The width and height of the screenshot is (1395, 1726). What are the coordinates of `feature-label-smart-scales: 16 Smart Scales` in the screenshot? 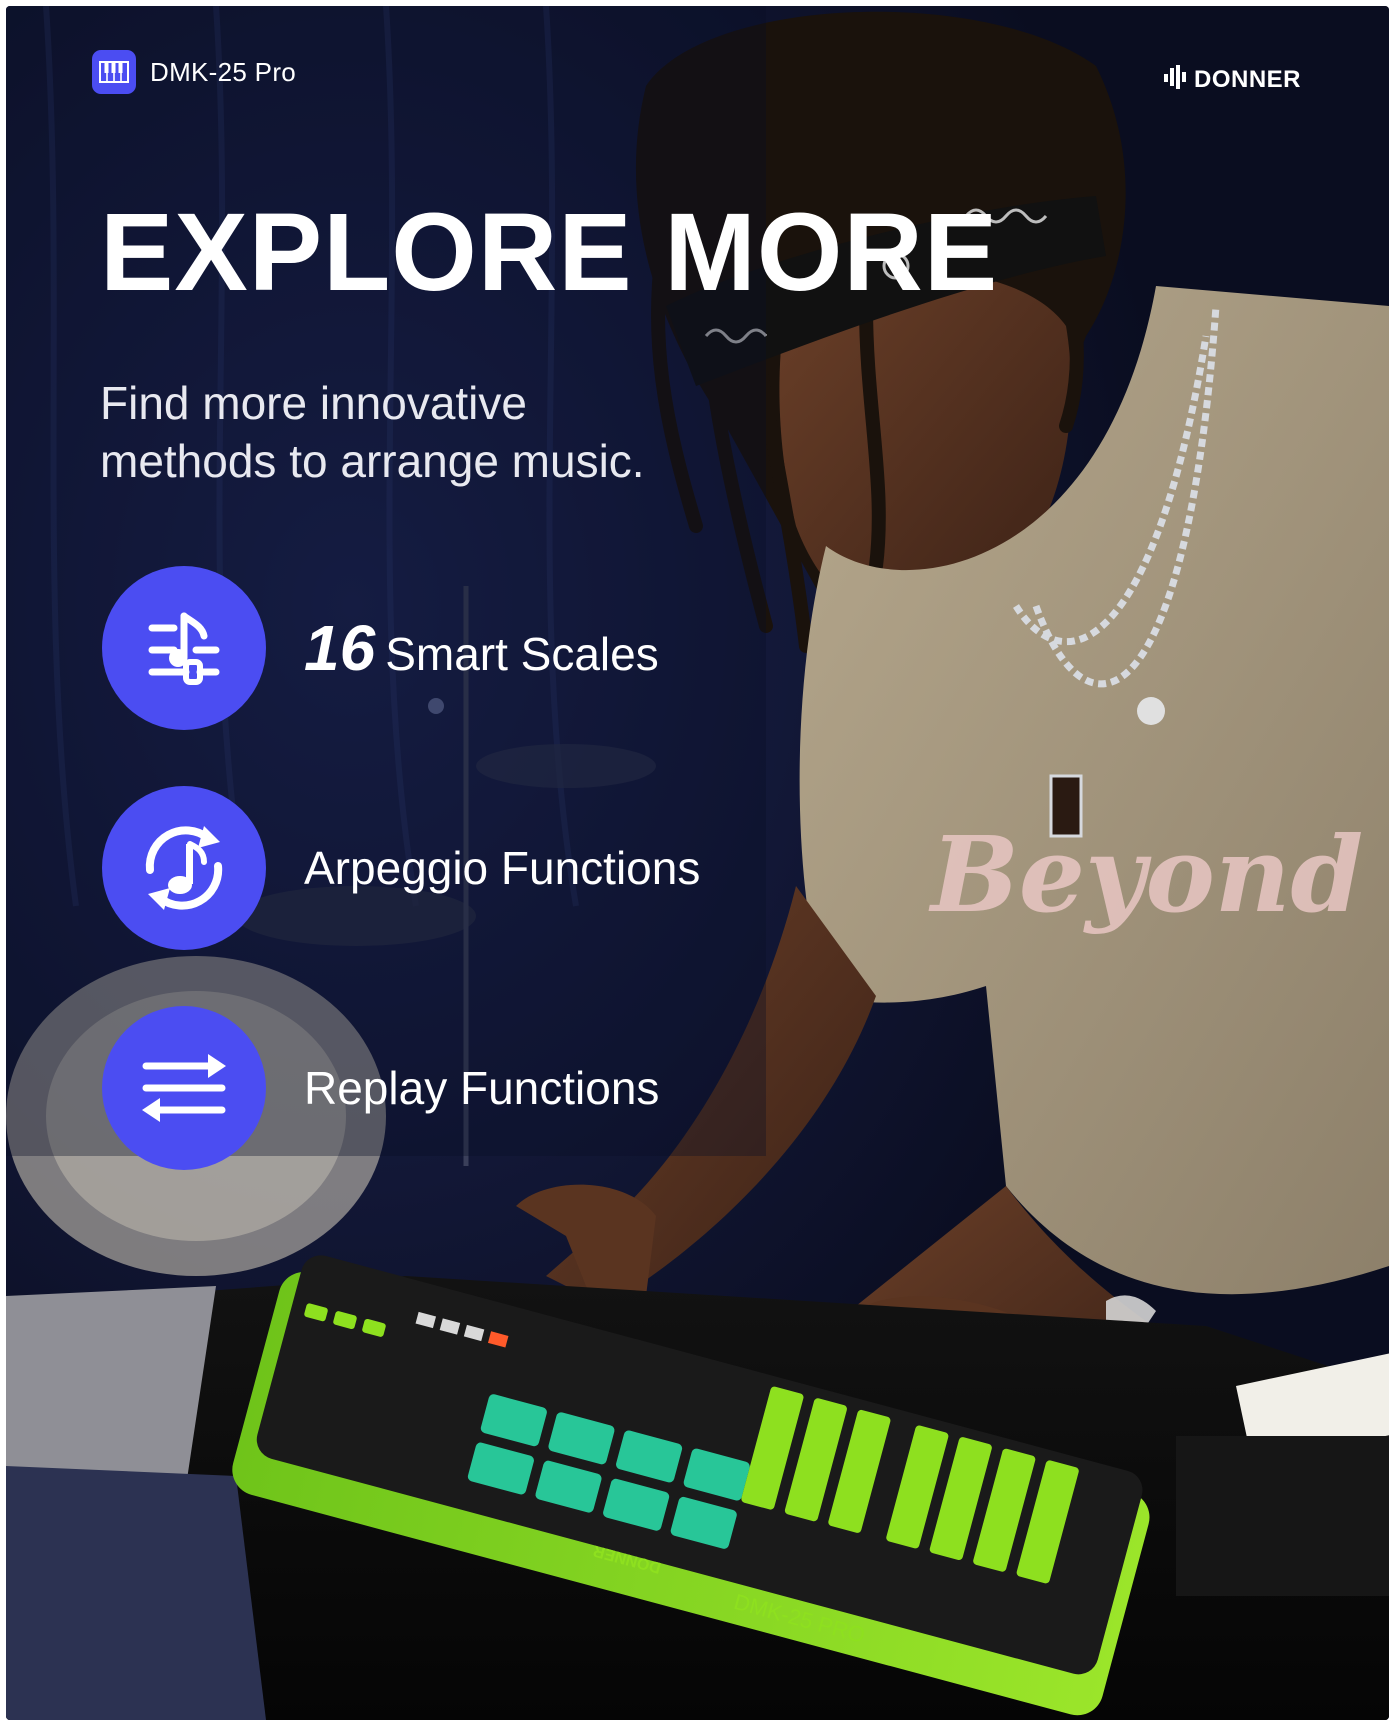 It's located at (481, 648).